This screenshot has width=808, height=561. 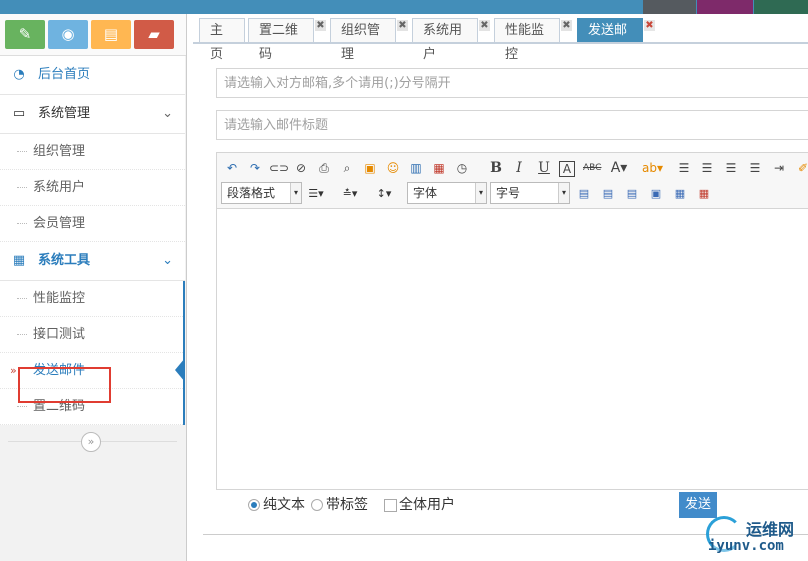 What do you see at coordinates (68, 34) in the screenshot?
I see `eye-icon: ◉` at bounding box center [68, 34].